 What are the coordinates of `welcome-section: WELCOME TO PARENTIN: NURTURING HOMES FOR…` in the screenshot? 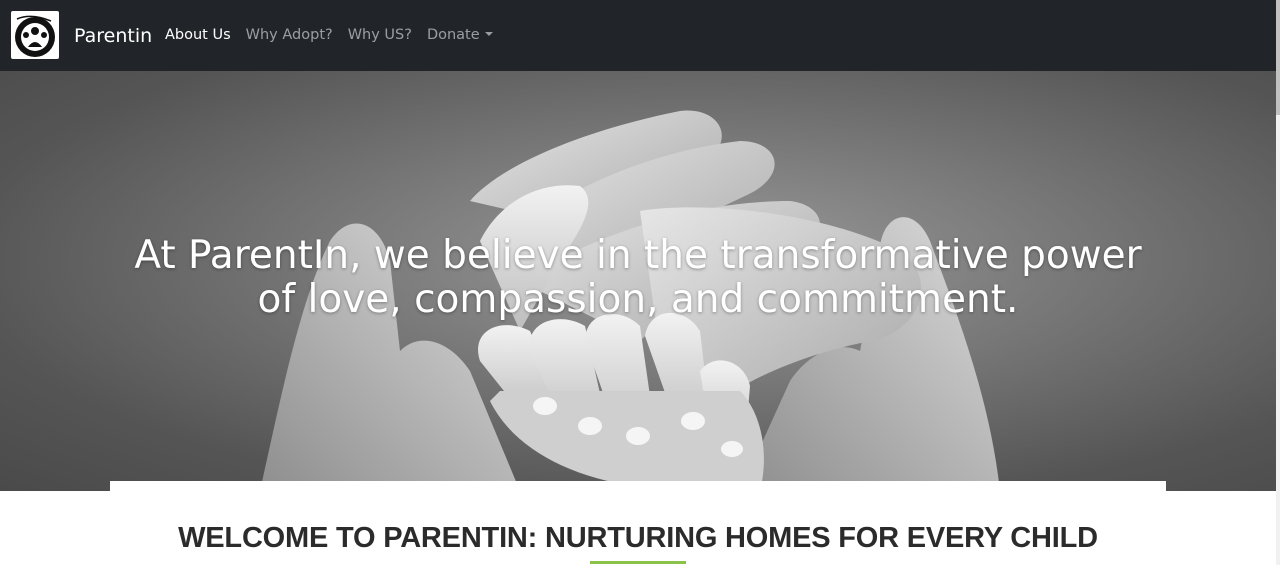 It's located at (638, 526).